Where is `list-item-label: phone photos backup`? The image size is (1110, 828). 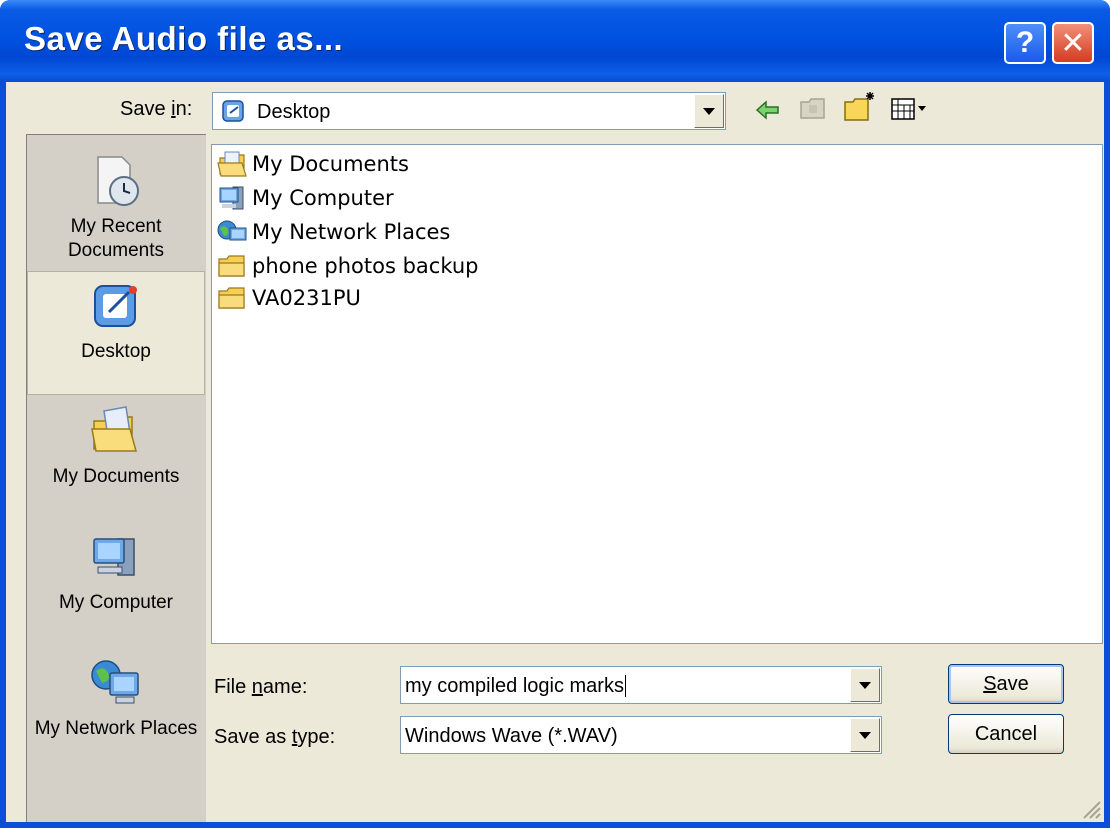 list-item-label: phone photos backup is located at coordinates (365, 266).